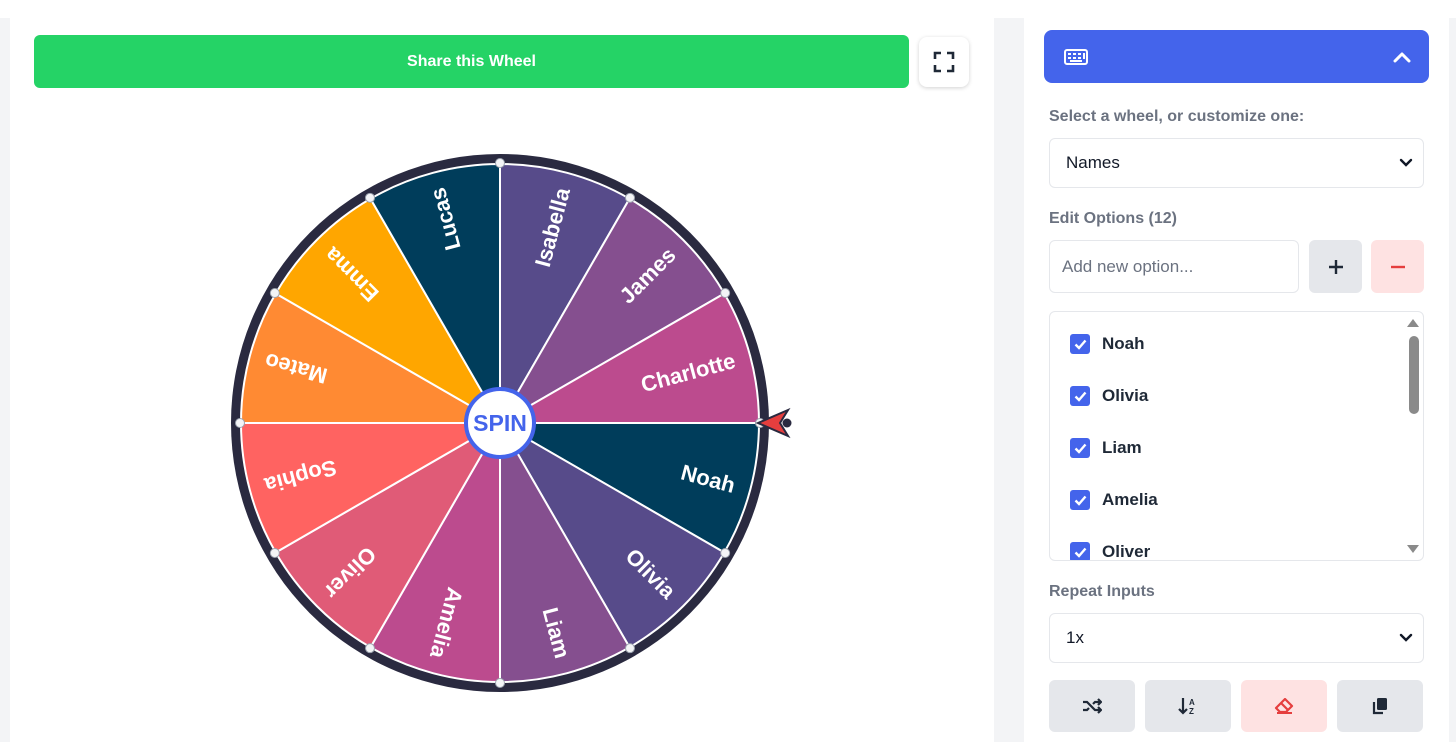 This screenshot has width=1456, height=742. I want to click on copy-icon, so click(1379, 706).